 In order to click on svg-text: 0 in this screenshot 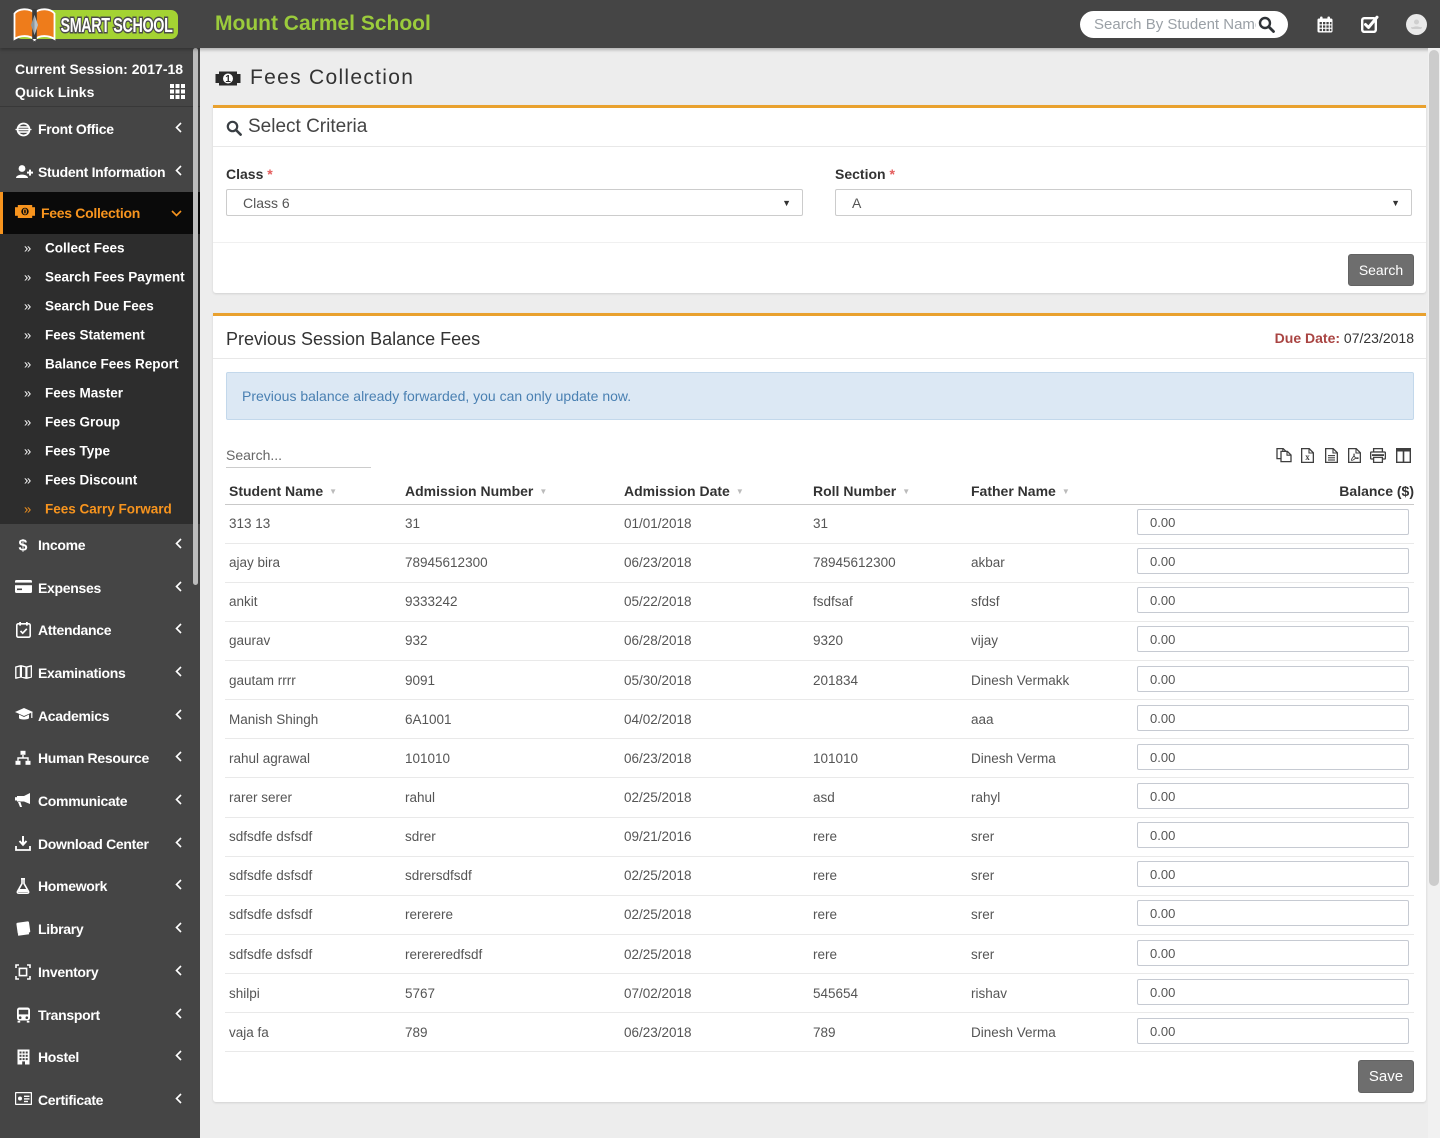, I will do `click(25, 211)`.